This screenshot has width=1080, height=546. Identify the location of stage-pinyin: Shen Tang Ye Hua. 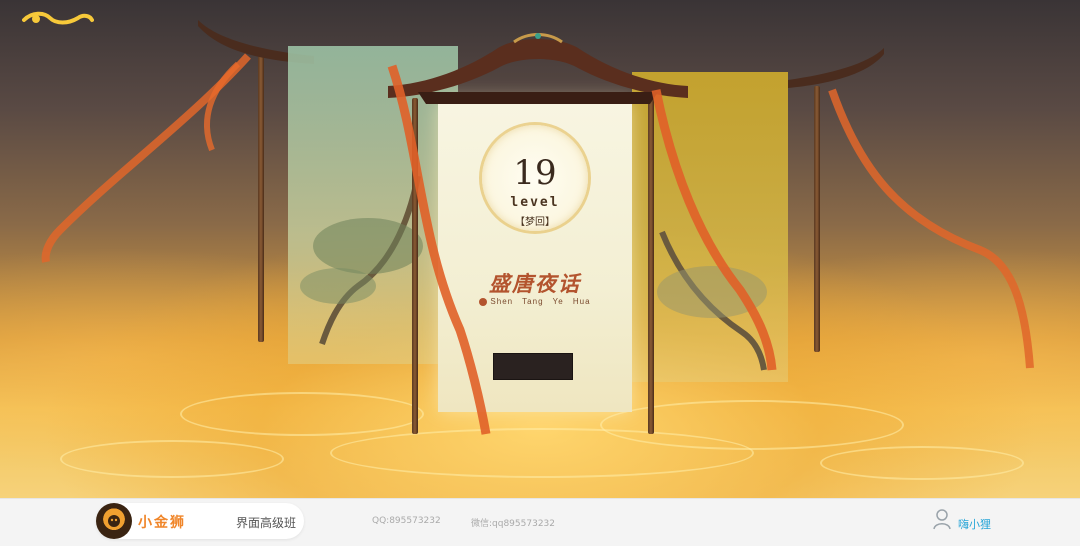
(540, 301).